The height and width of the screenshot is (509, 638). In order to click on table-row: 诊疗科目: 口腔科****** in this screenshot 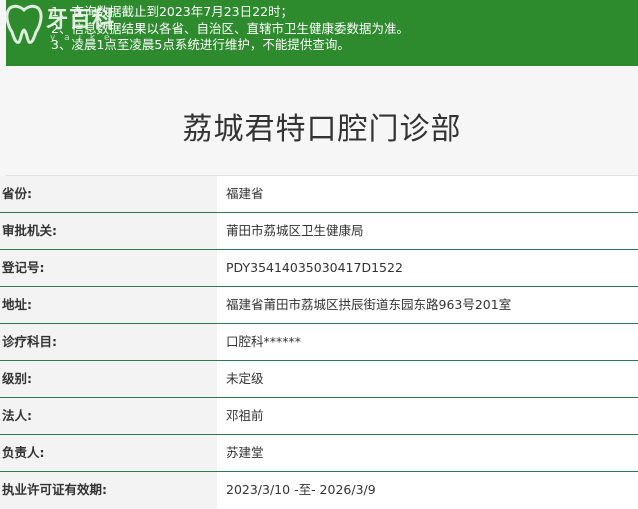, I will do `click(319, 342)`.